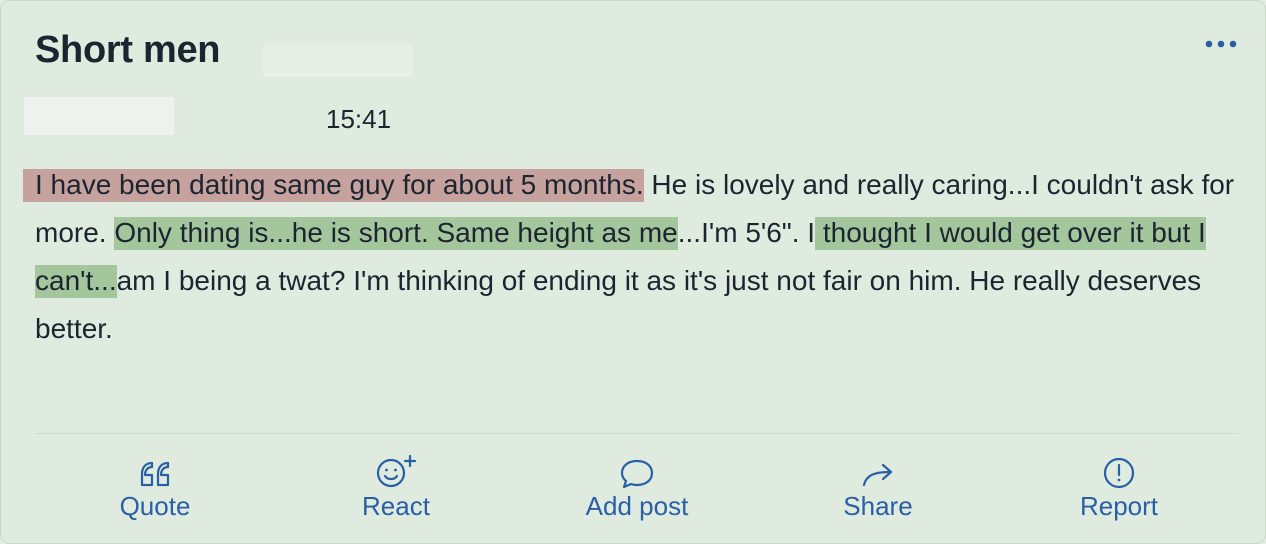 This screenshot has height=544, width=1266. Describe the element at coordinates (155, 474) in the screenshot. I see `quote-icon` at that location.